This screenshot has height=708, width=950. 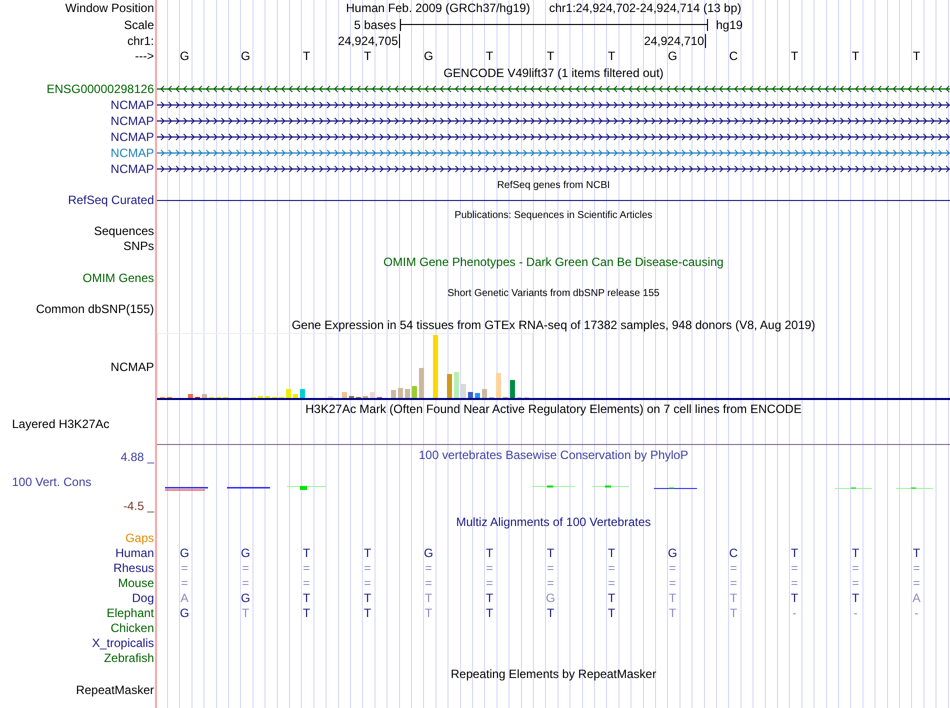 What do you see at coordinates (553, 673) in the screenshot?
I see `track-title: Repeating Elements by RepeatMasker` at bounding box center [553, 673].